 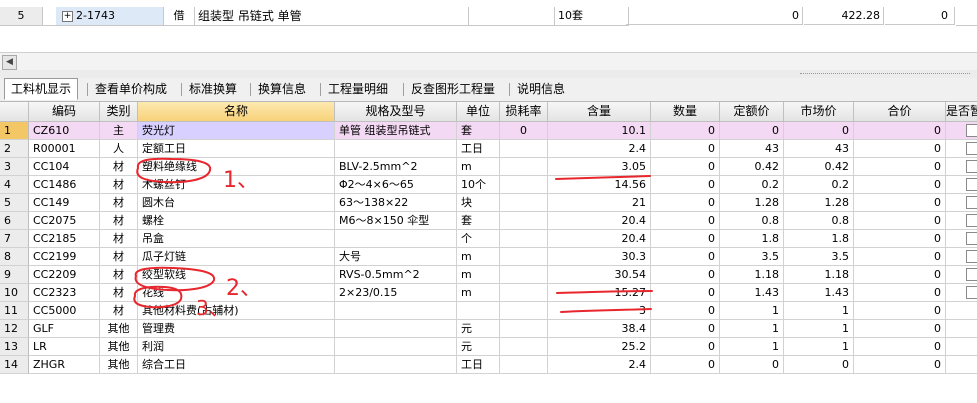 What do you see at coordinates (885, 74) in the screenshot?
I see `splitter-grip` at bounding box center [885, 74].